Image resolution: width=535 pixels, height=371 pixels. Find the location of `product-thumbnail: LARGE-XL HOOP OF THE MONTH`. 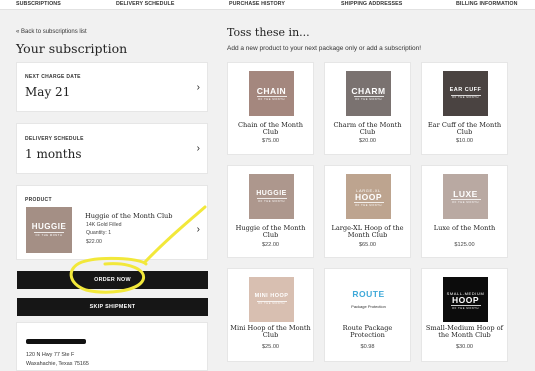

product-thumbnail: LARGE-XL HOOP OF THE MONTH is located at coordinates (368, 196).